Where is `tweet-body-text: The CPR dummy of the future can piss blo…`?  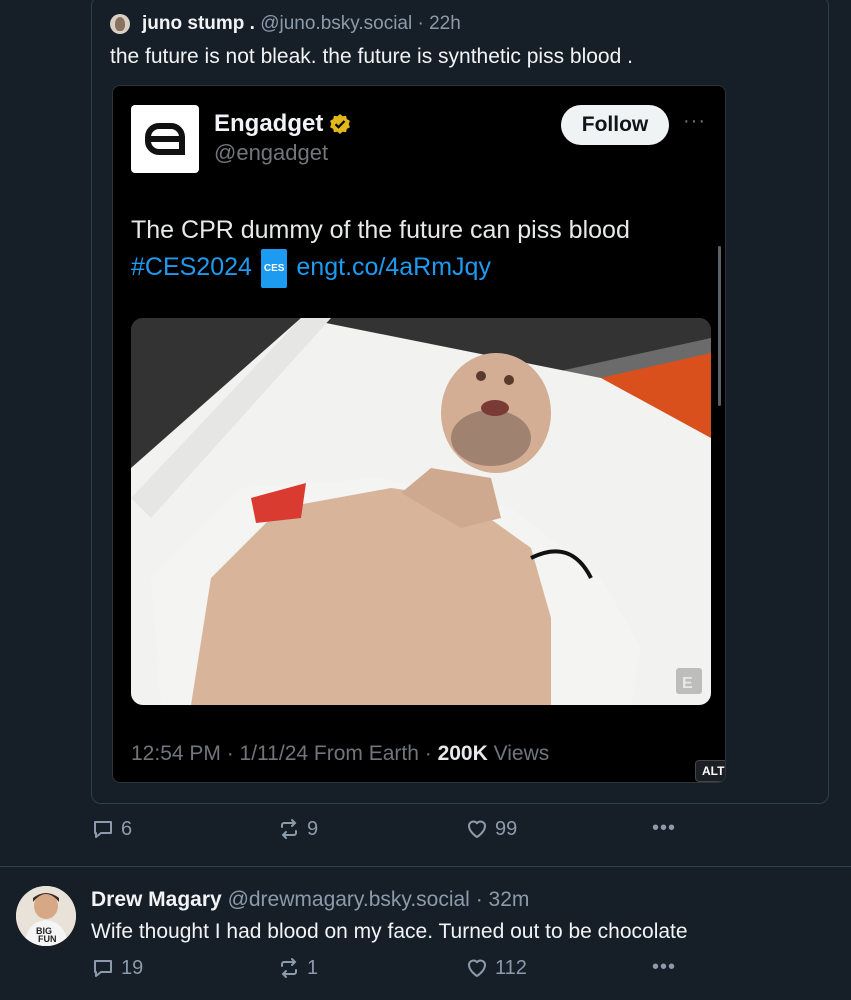
tweet-body-text: The CPR dummy of the future can piss blo… is located at coordinates (380, 230).